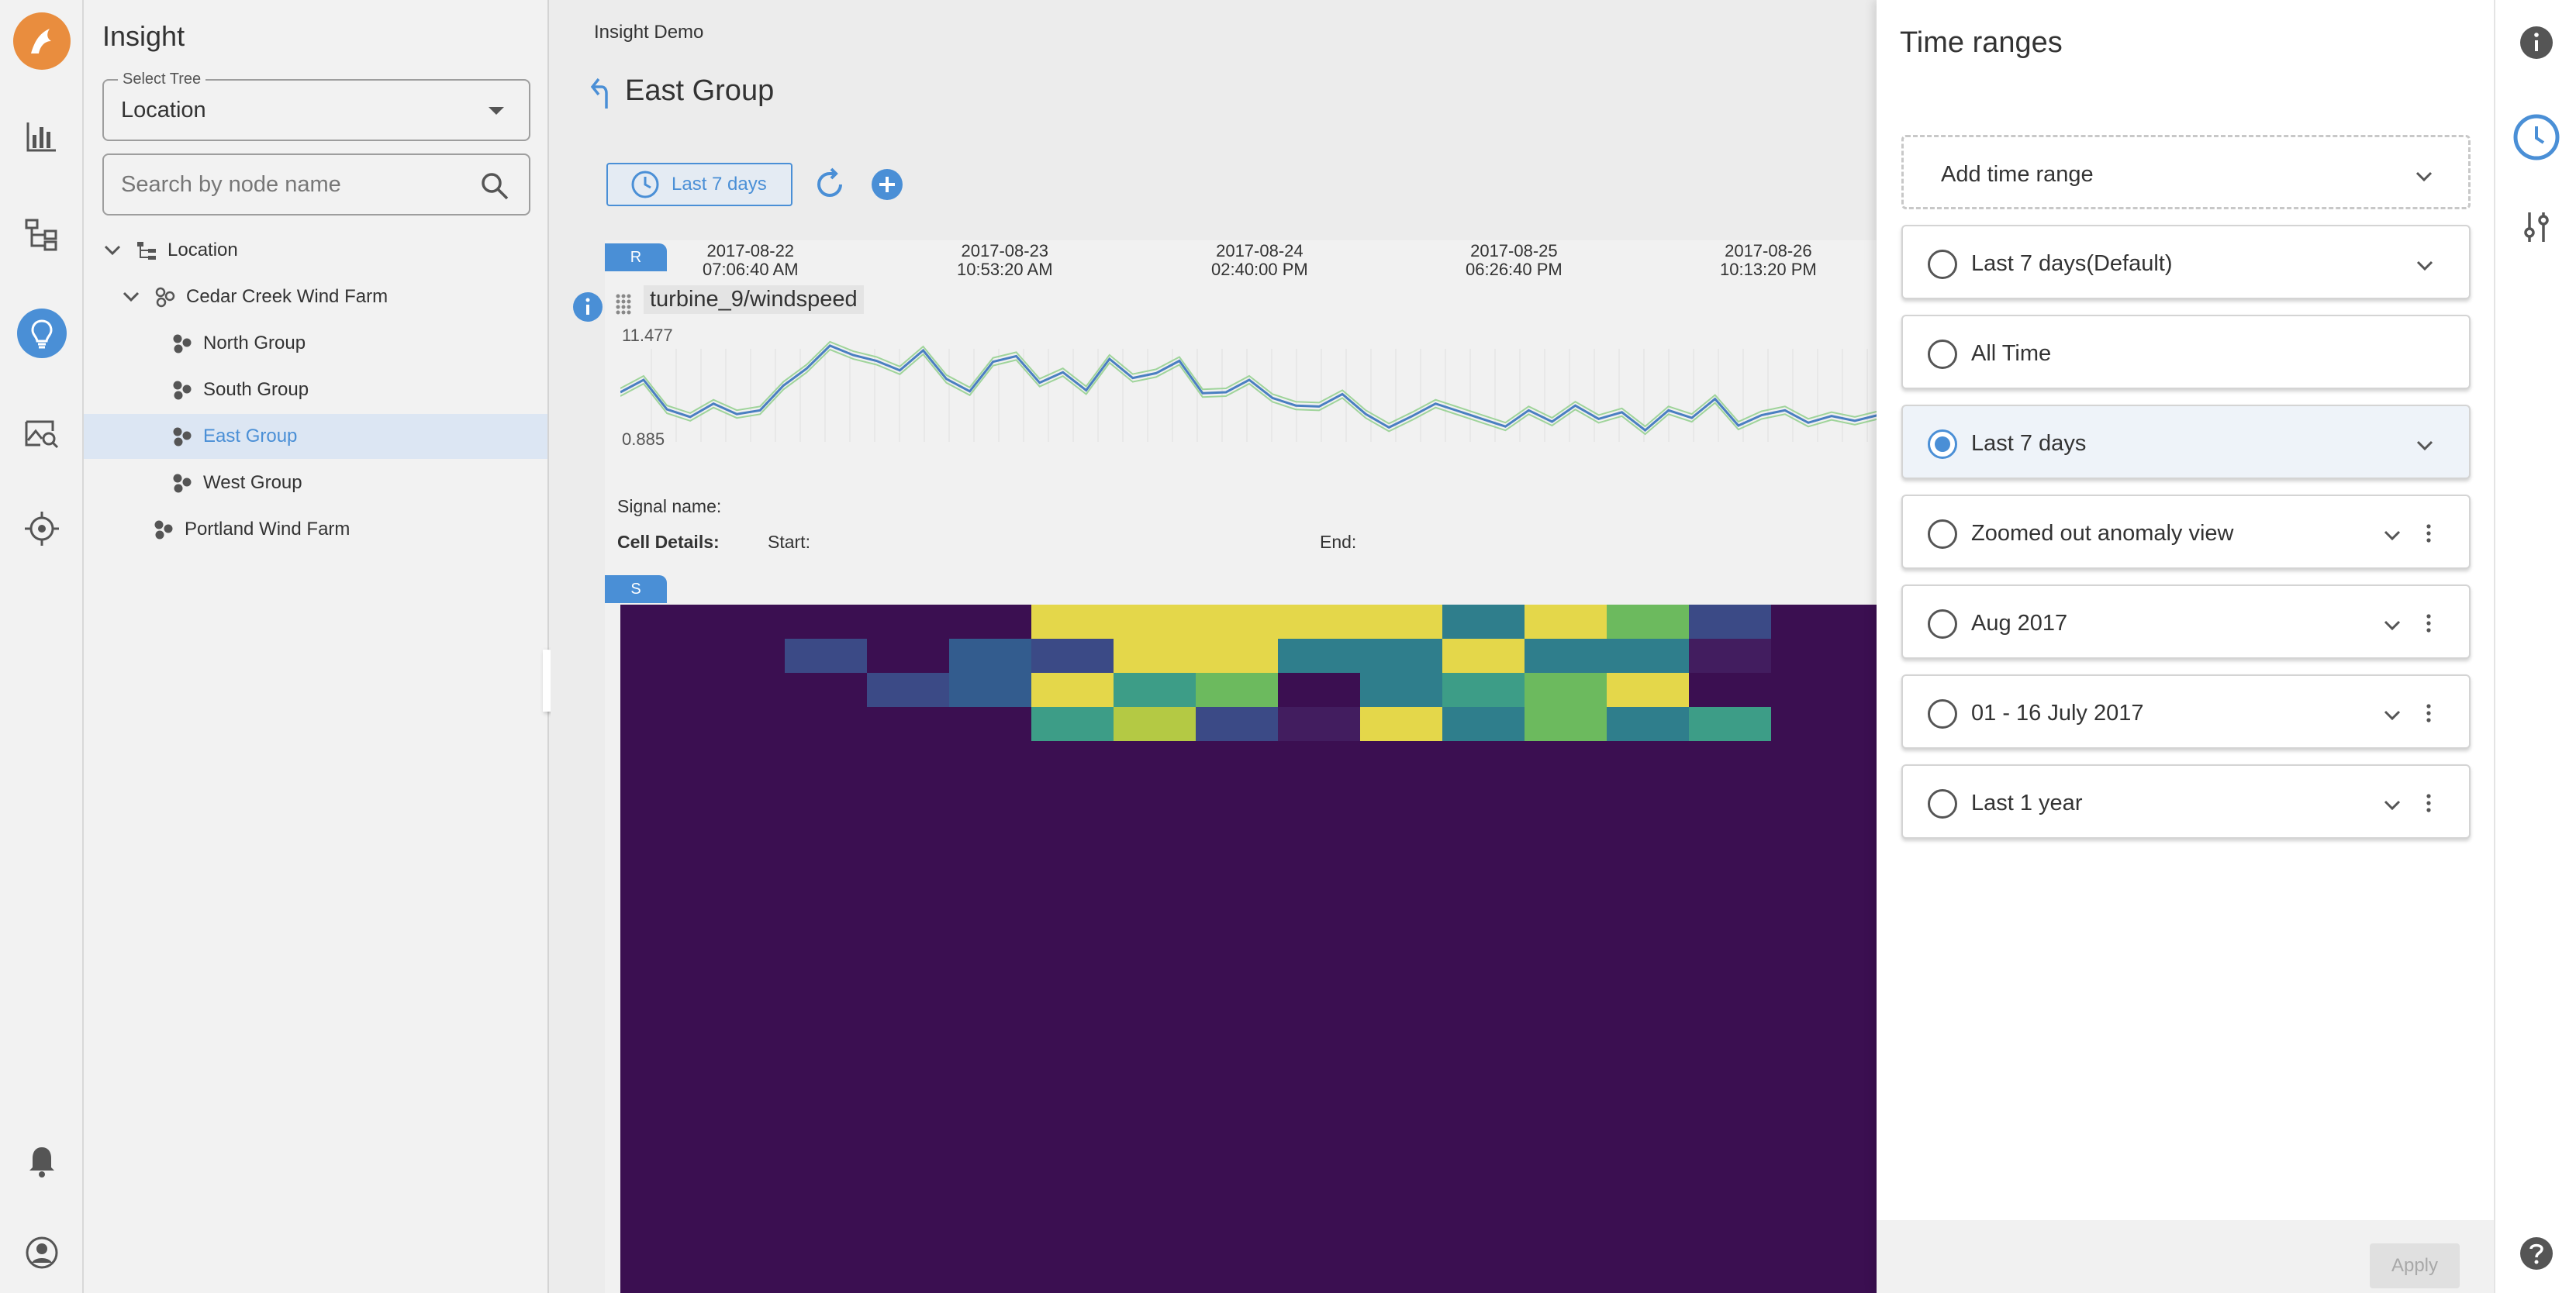 This screenshot has height=1293, width=2576. What do you see at coordinates (42, 528) in the screenshot?
I see `crosshair-icon` at bounding box center [42, 528].